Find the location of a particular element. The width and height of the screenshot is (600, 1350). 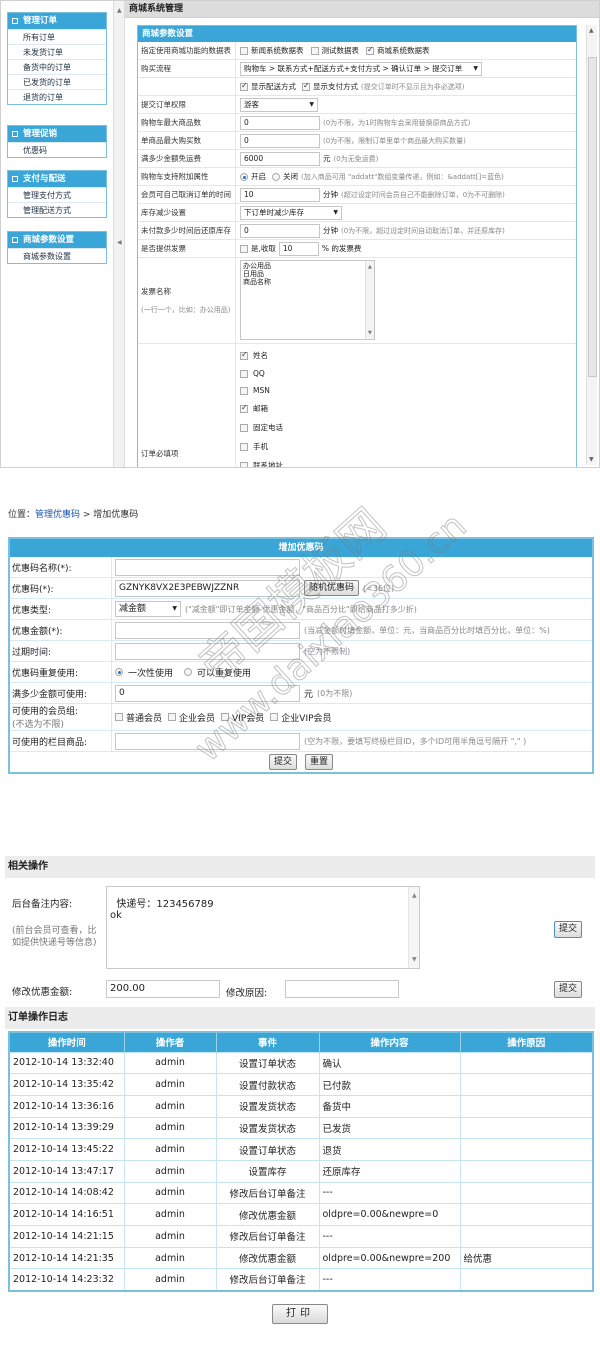

menu-head: 管理订单 is located at coordinates (57, 21).